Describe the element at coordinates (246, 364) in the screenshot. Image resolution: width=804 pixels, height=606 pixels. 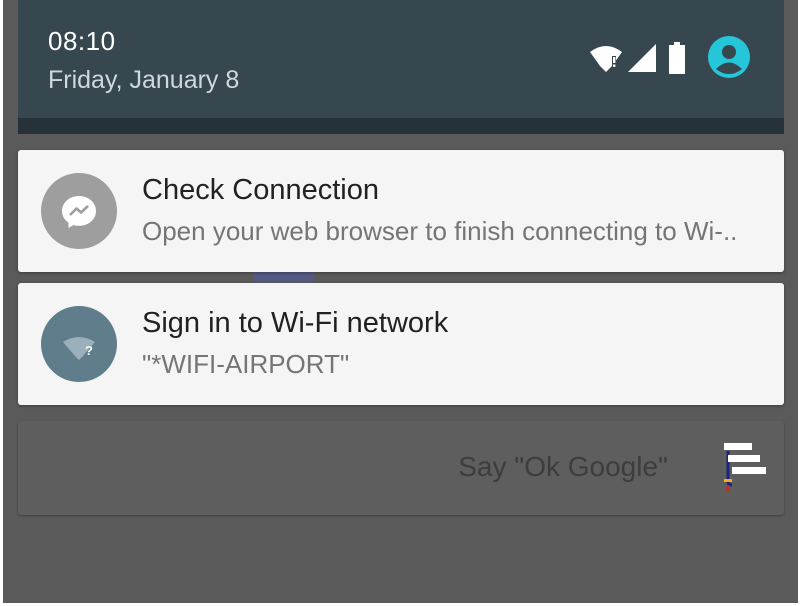
I see `notification-body: "*WIFI-AIRPORT"` at that location.